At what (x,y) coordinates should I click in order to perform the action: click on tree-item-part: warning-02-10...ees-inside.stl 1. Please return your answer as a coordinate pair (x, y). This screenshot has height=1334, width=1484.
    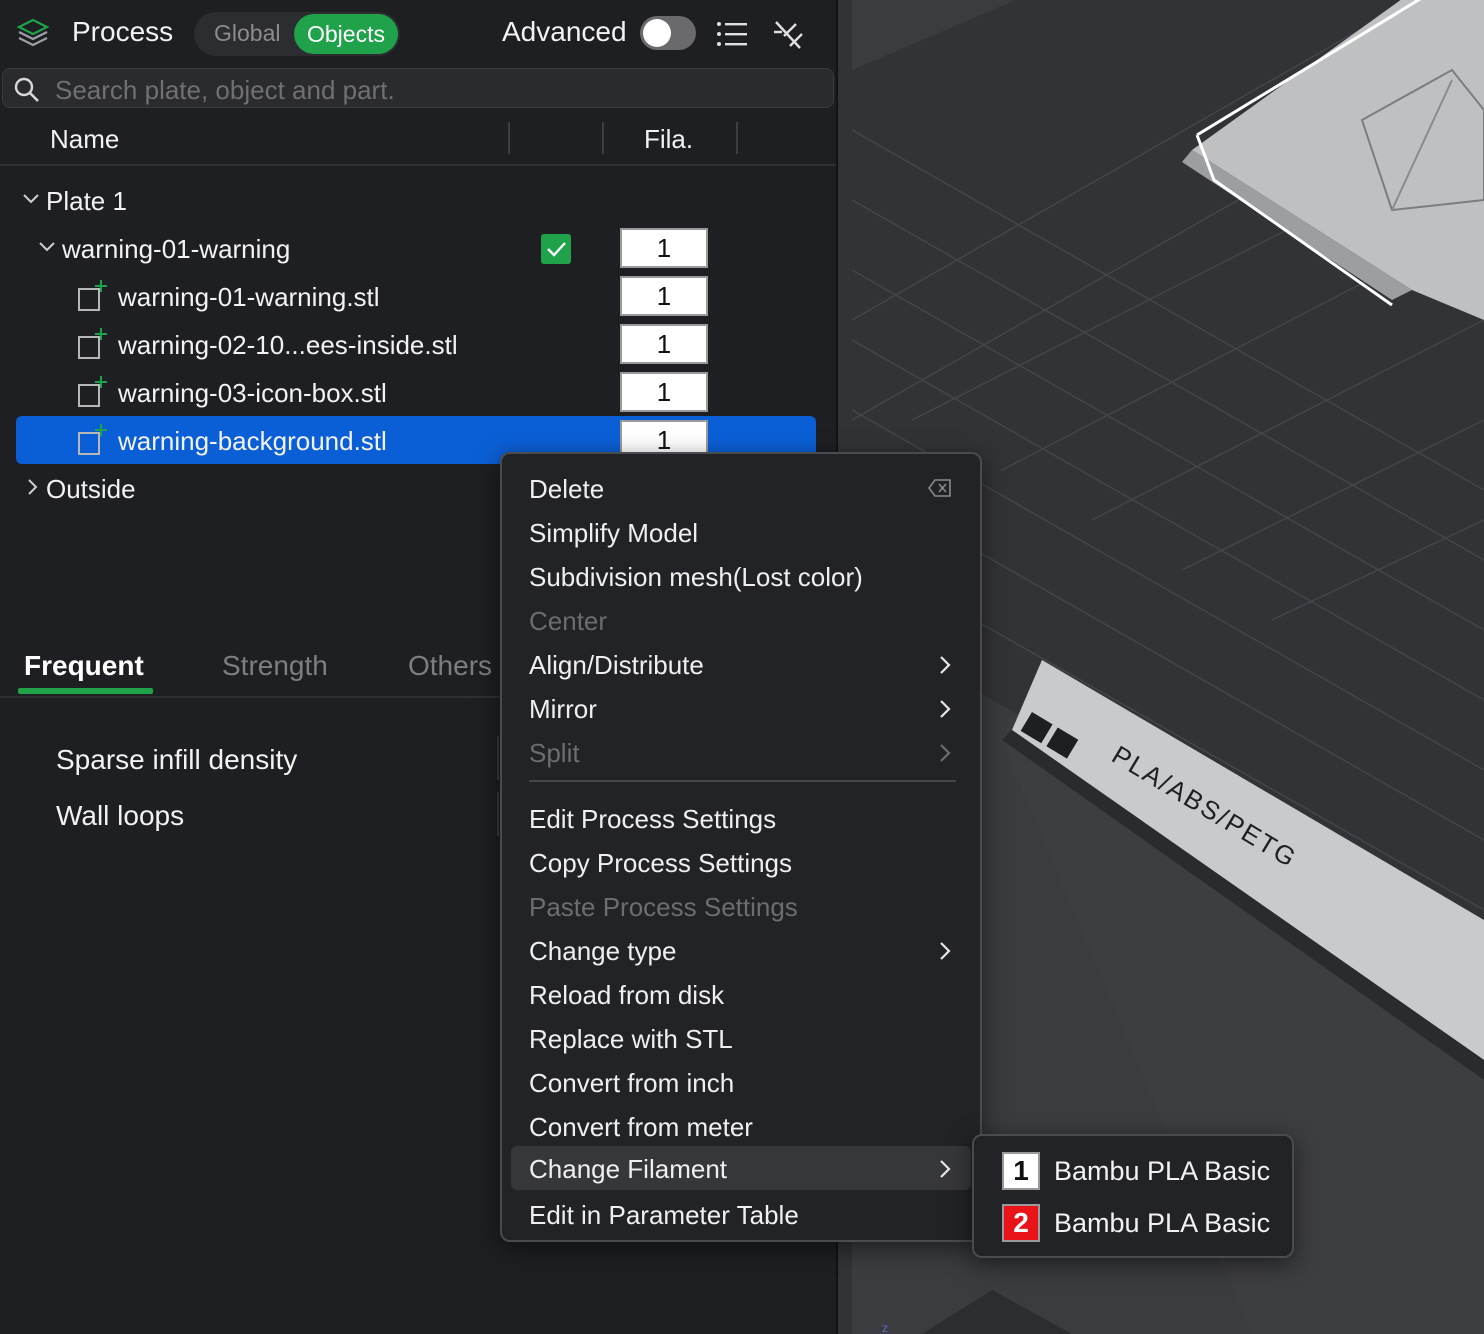
    Looking at the image, I should click on (418, 345).